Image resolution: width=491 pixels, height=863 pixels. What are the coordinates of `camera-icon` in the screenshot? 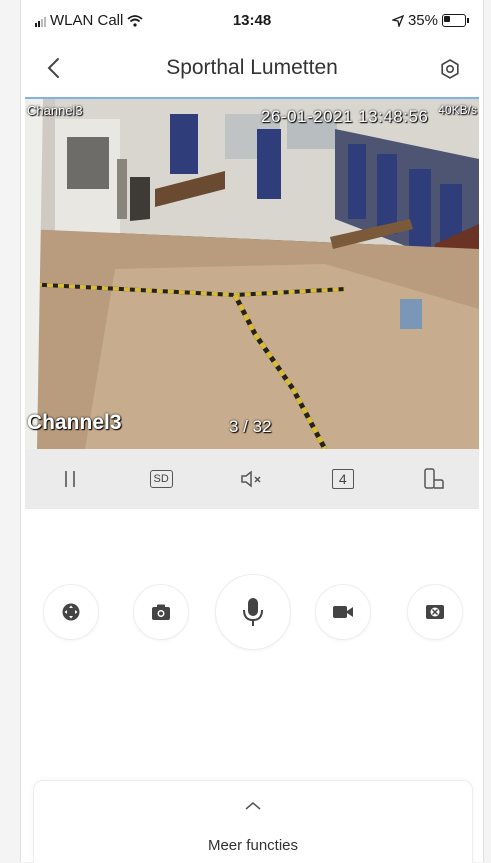 It's located at (161, 612).